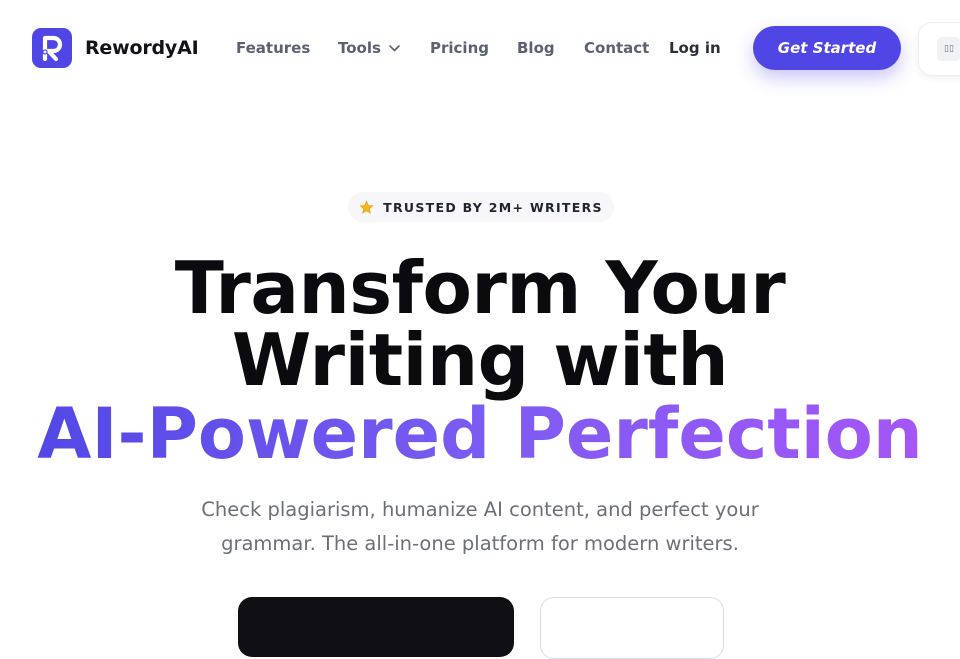  Describe the element at coordinates (480, 288) in the screenshot. I see `hero-title-line-1: Transform Your` at that location.